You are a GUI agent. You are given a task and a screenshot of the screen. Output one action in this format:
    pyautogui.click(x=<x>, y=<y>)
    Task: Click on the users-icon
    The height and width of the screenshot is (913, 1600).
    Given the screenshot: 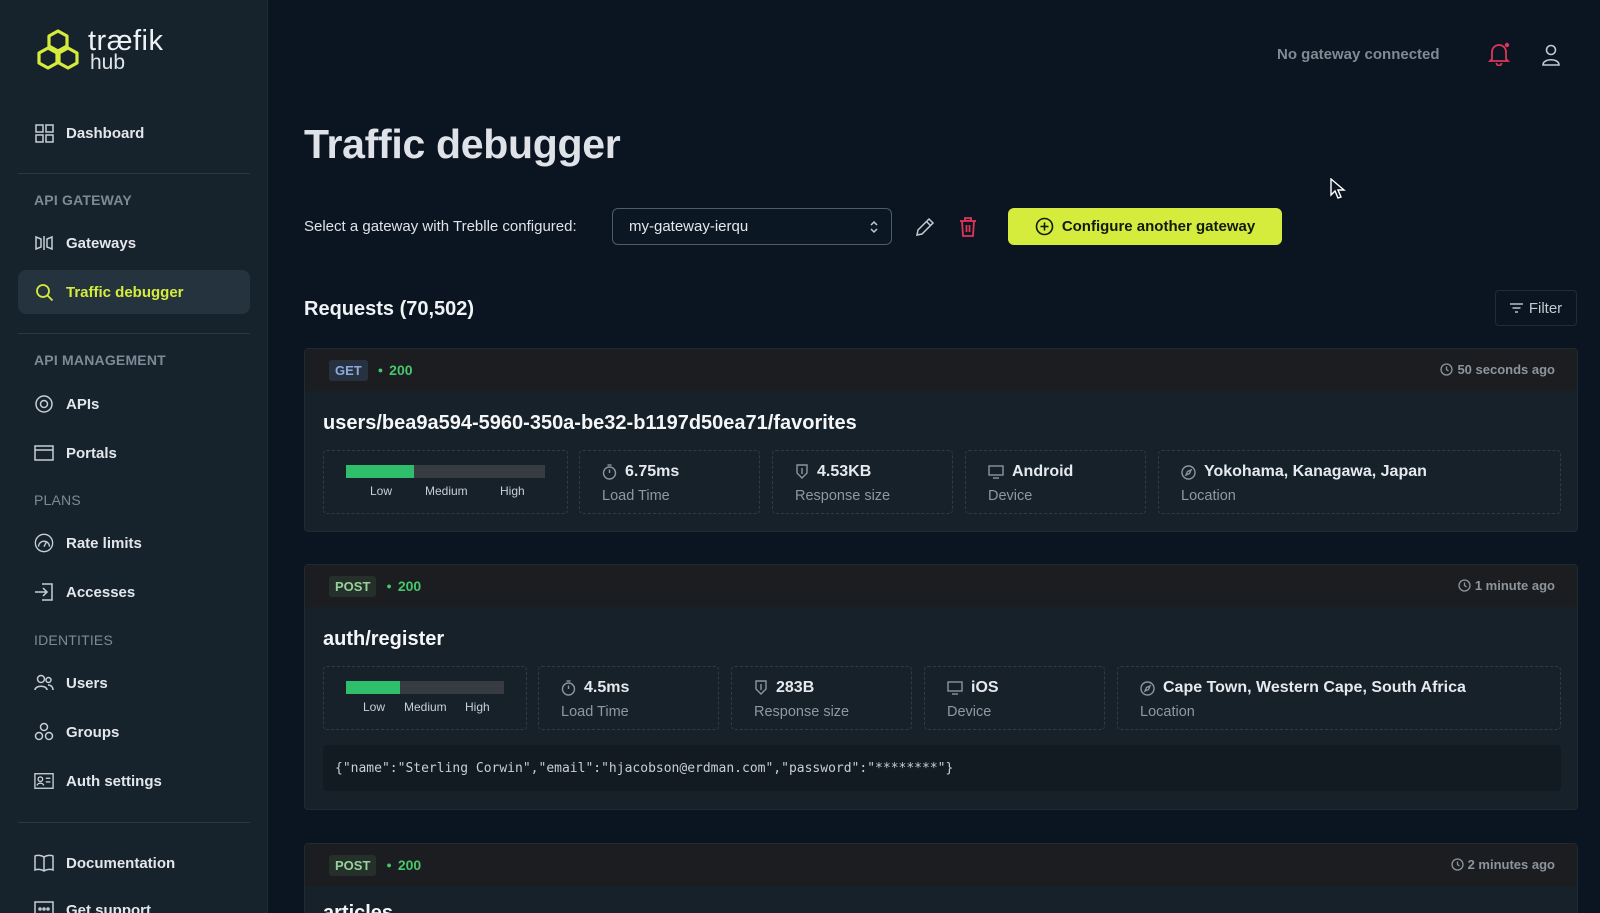 What is the action you would take?
    pyautogui.click(x=44, y=683)
    